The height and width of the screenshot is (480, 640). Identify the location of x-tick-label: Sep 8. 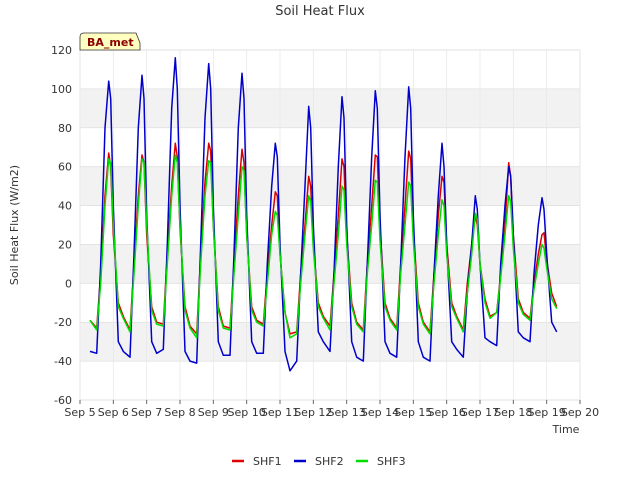
(179, 412).